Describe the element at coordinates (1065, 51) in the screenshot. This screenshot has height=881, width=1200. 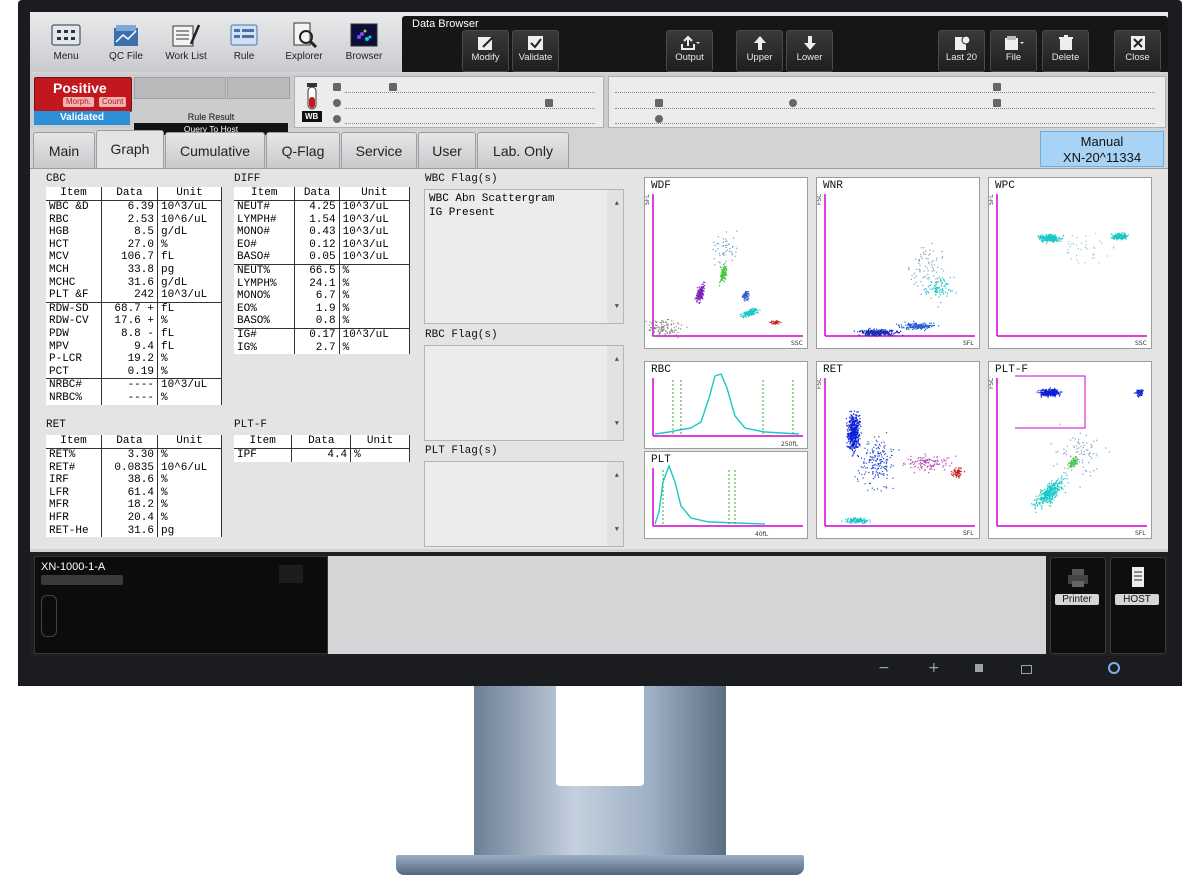
I see `delete-button: Delete` at that location.